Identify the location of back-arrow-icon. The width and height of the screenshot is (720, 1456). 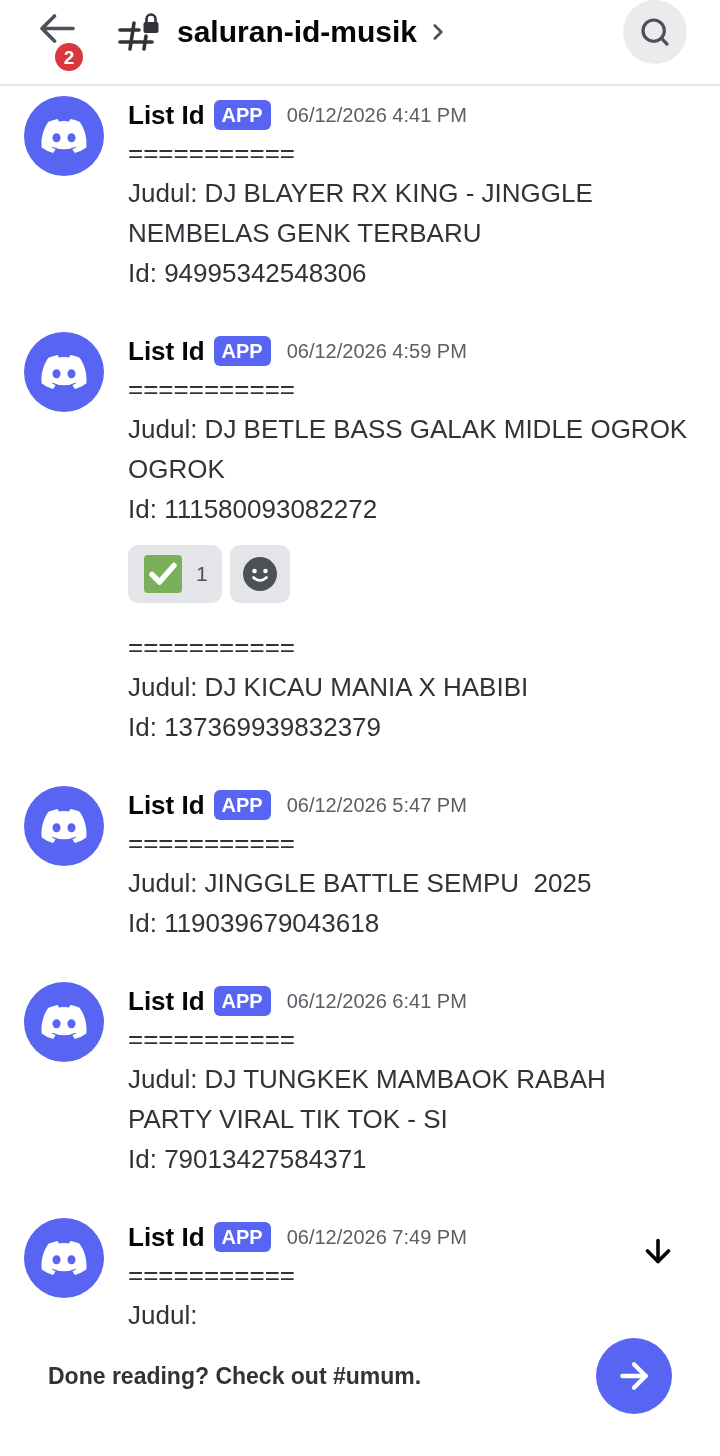
(57, 28).